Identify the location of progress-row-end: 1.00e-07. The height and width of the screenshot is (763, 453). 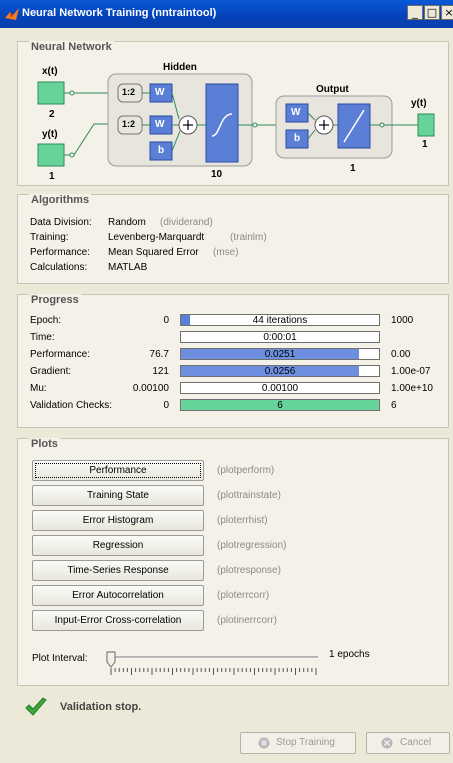
(411, 371).